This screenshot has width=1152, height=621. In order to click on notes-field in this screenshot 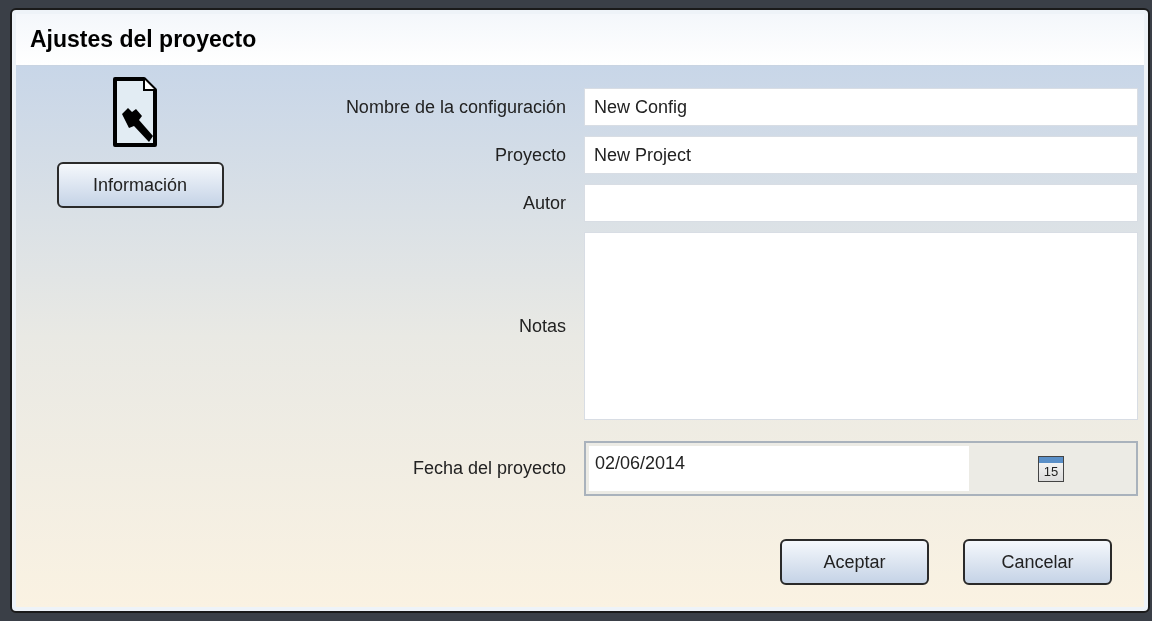, I will do `click(861, 326)`.